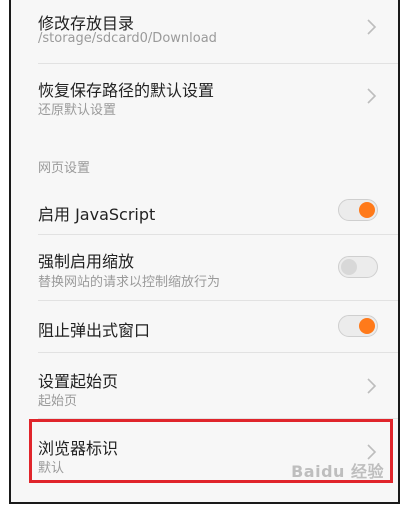 This screenshot has width=410, height=512. I want to click on force-zoom-subtitle: 替换网站的请求以控制缩放行为, so click(129, 282).